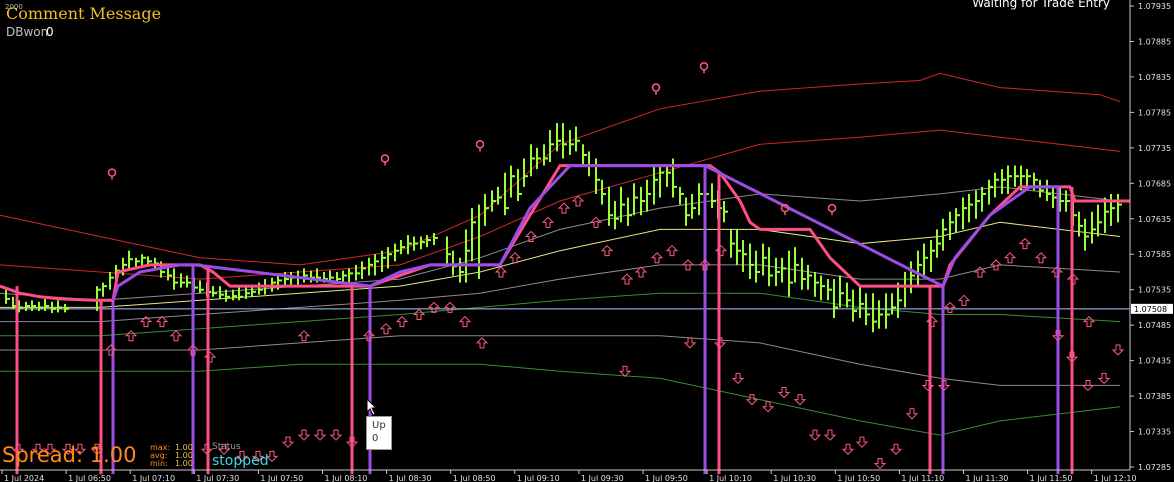 This screenshot has width=1174, height=482. Describe the element at coordinates (1154, 396) in the screenshot. I see `y-tick-label: 1.07385` at that location.